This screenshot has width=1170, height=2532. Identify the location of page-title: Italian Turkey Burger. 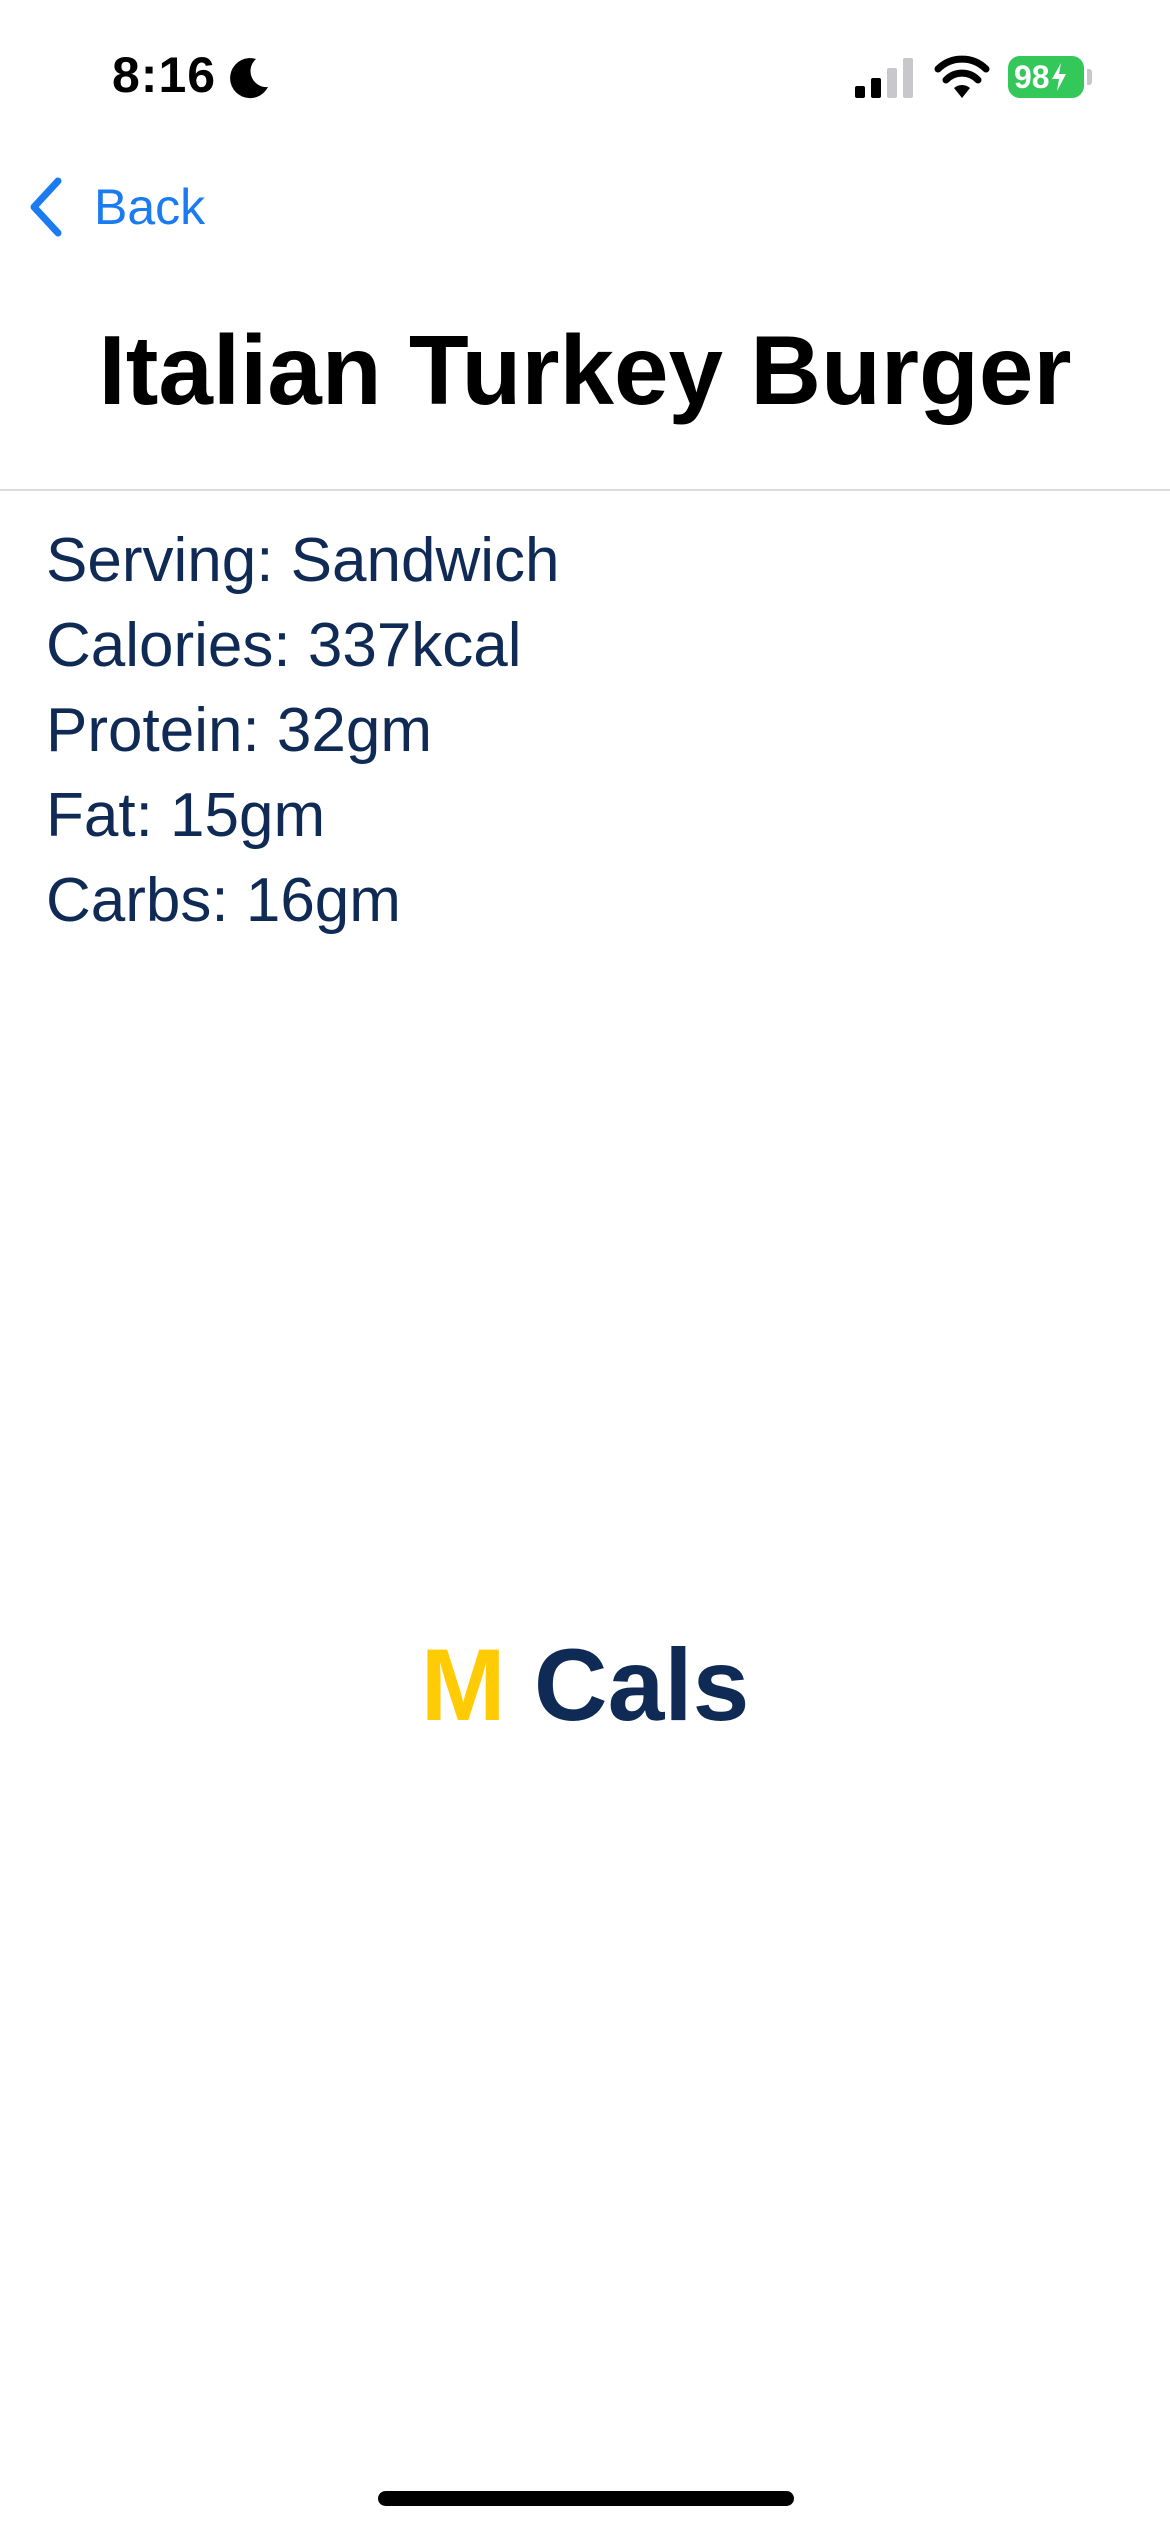
(585, 370).